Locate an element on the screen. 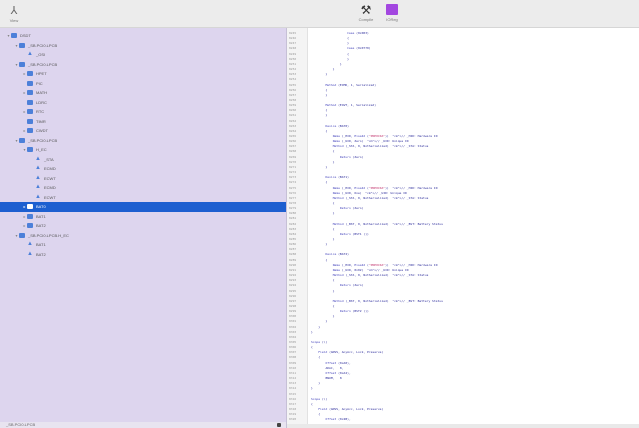  code-line: 8309 Offset (0xA0), is located at coordinates (463, 363).